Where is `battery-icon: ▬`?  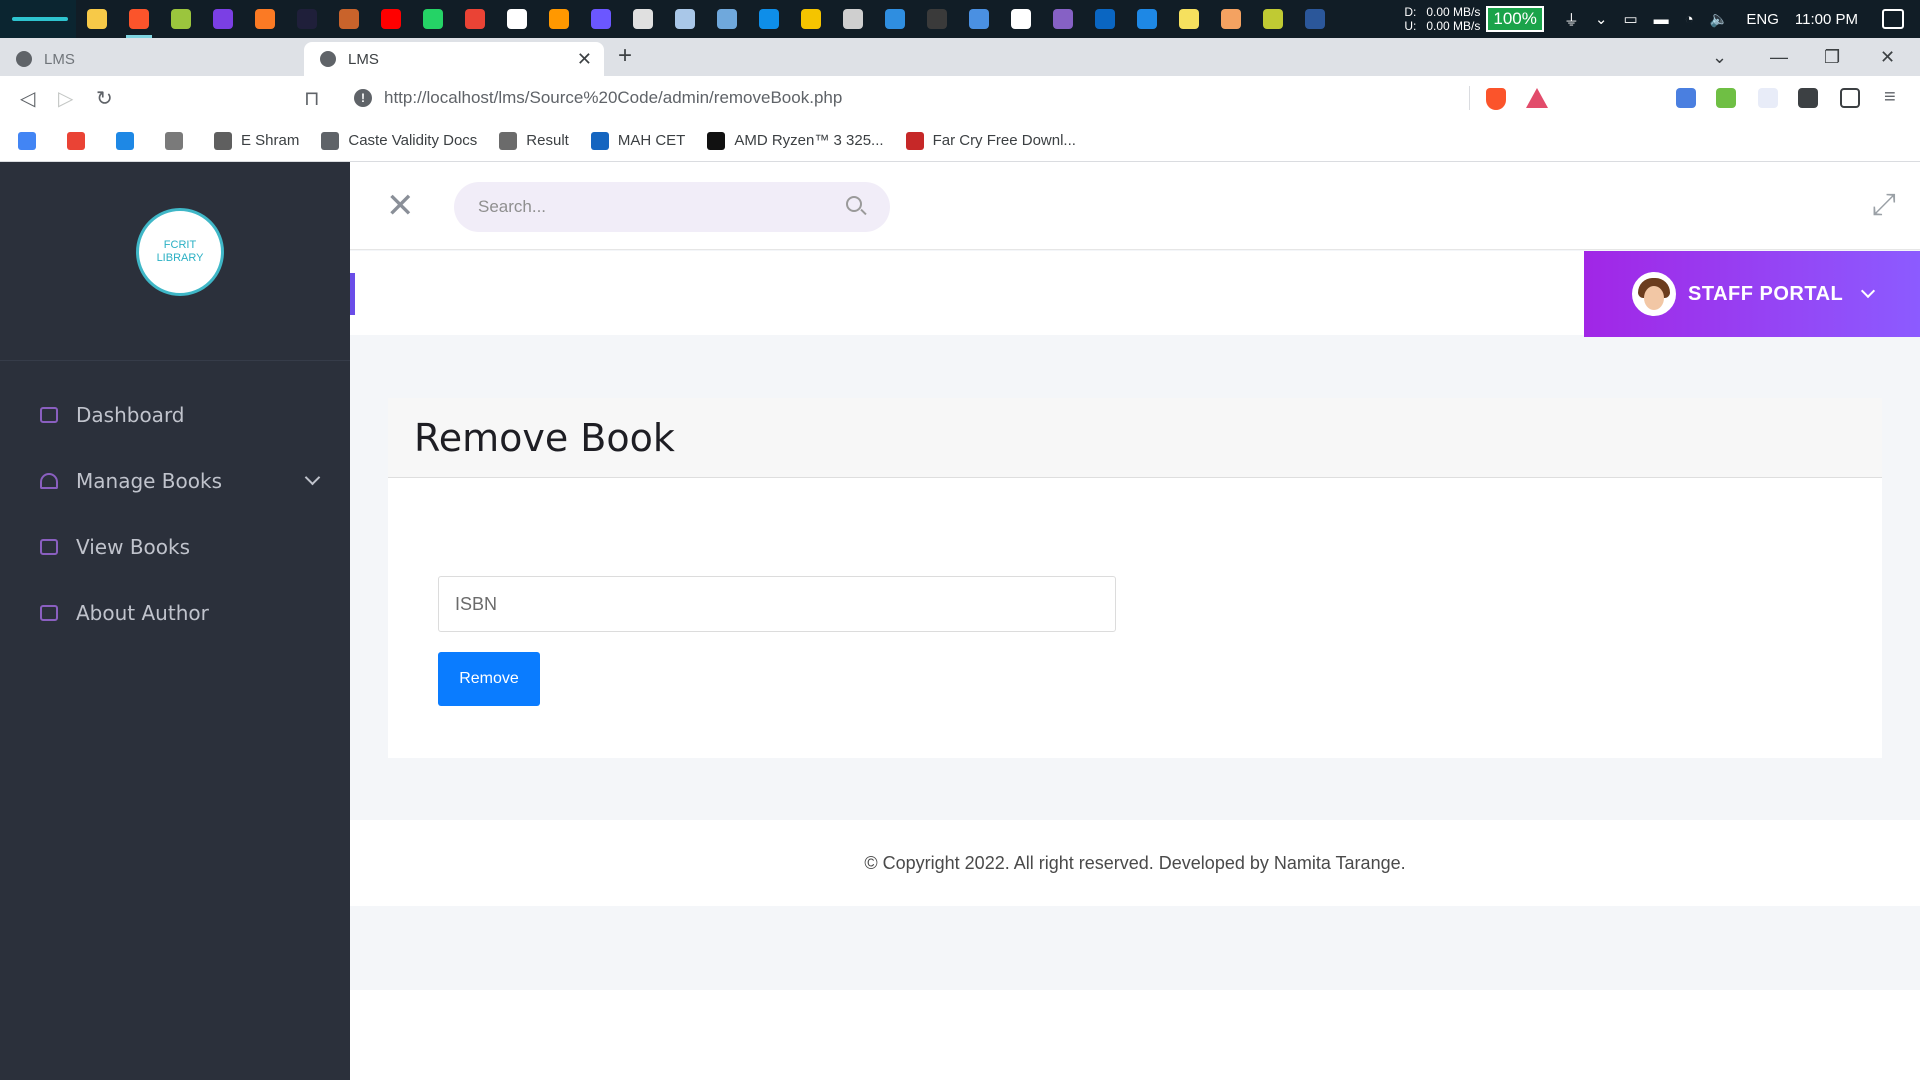
battery-icon: ▬ is located at coordinates (1661, 19).